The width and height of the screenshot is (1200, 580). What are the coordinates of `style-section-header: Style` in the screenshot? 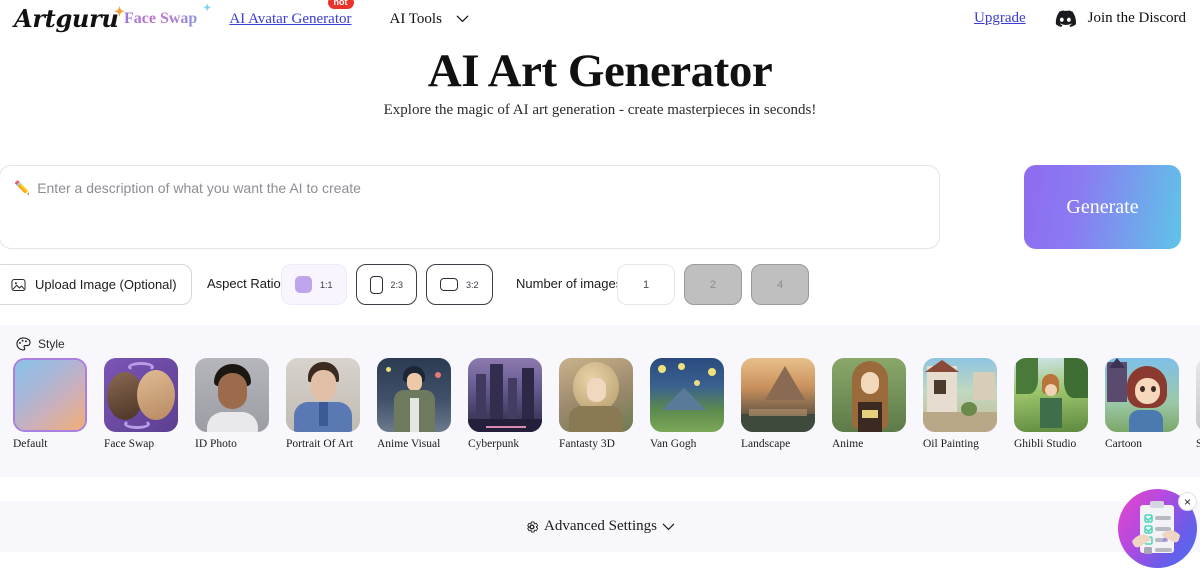 It's located at (40, 344).